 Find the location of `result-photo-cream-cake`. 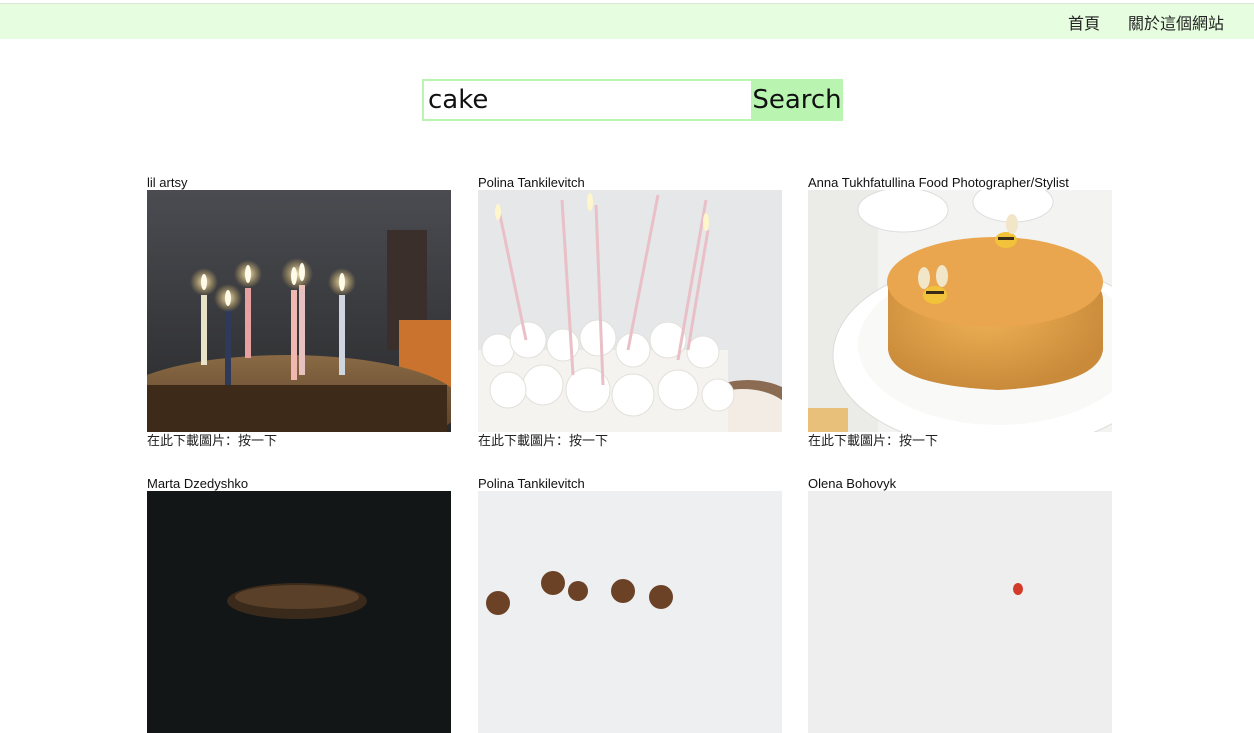

result-photo-cream-cake is located at coordinates (630, 311).